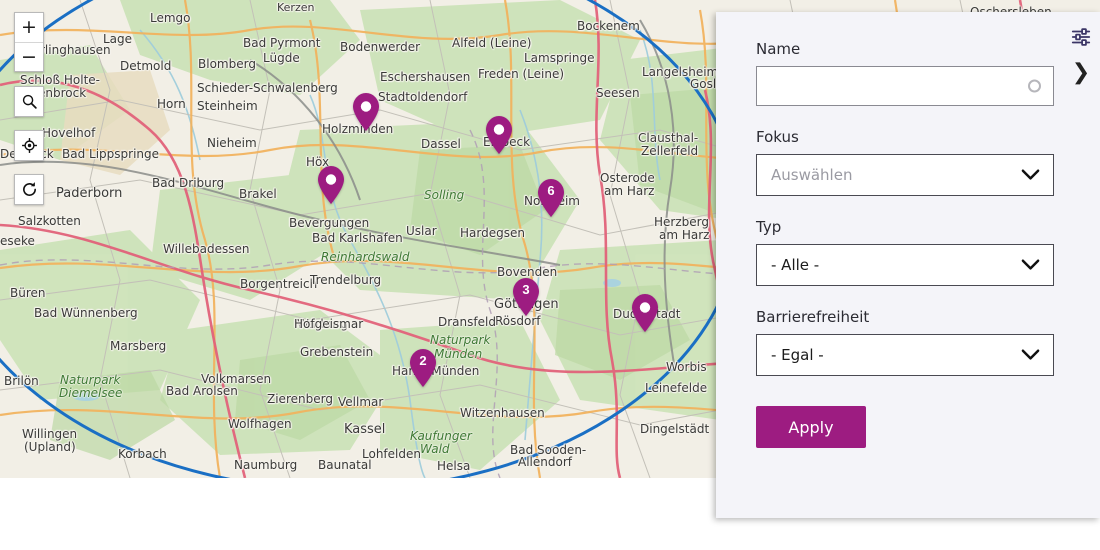 The height and width of the screenshot is (550, 1100). I want to click on zoom-controls: + −, so click(29, 42).